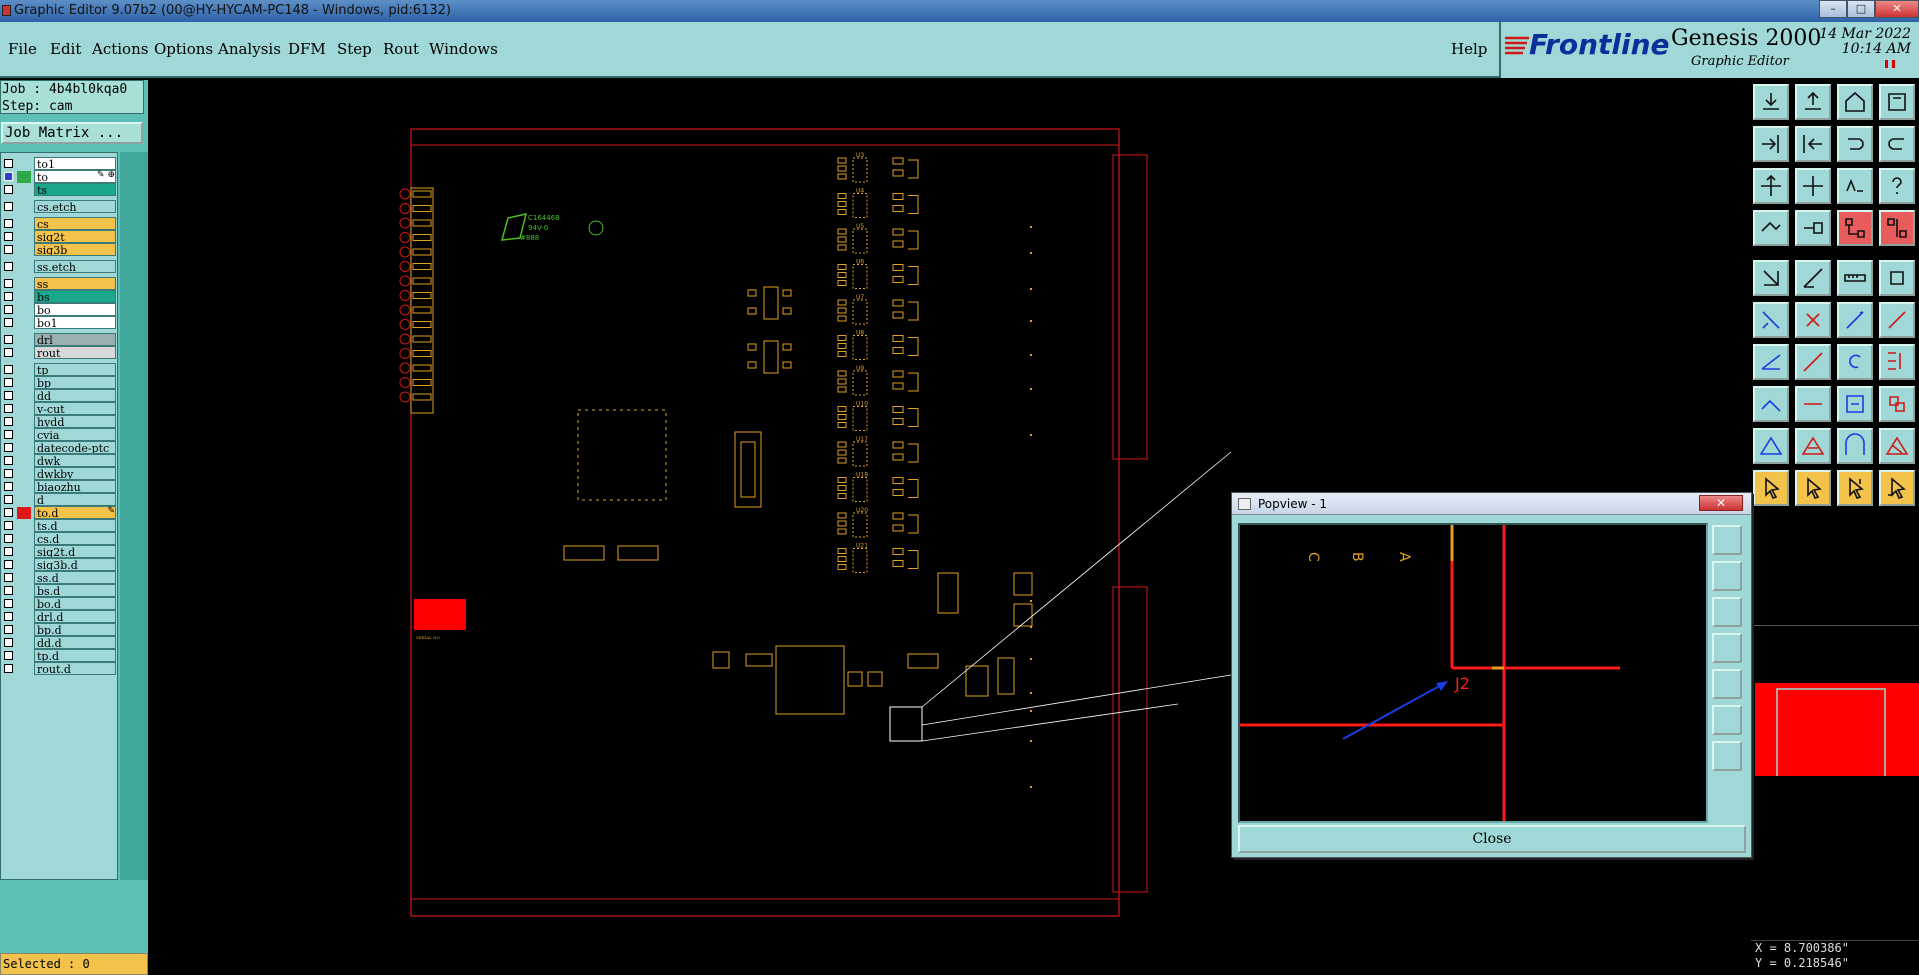 Image resolution: width=1919 pixels, height=975 pixels. Describe the element at coordinates (1855, 362) in the screenshot. I see `rotate-icon` at that location.